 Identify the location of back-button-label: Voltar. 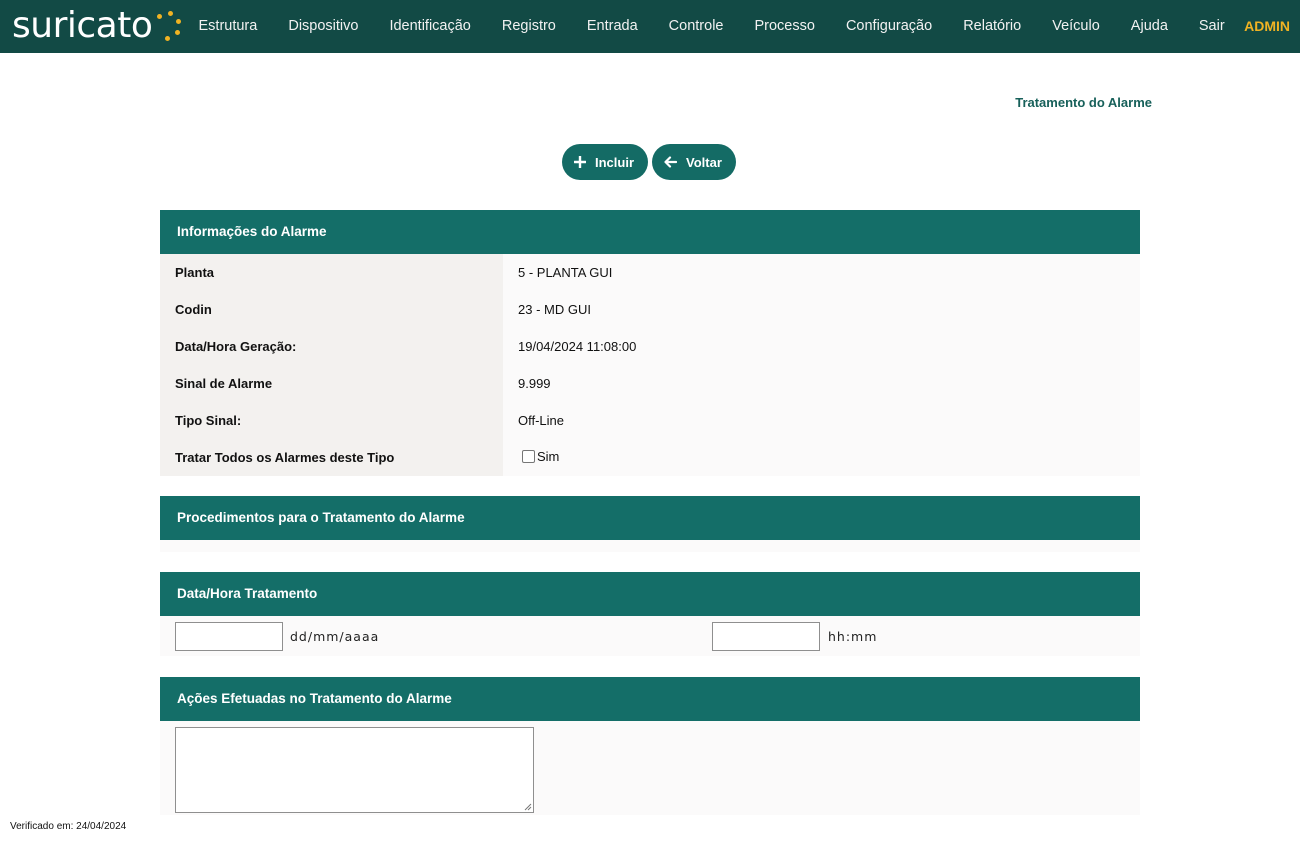
(704, 162).